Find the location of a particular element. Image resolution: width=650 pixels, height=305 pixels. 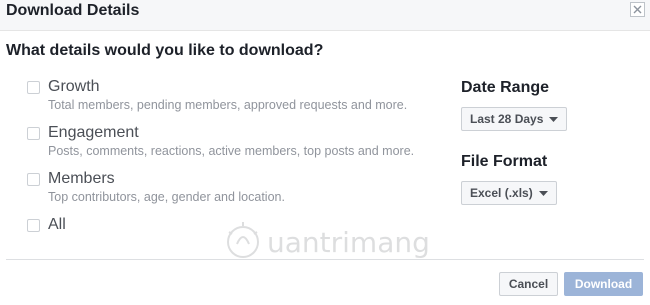

date-range-select: Last 28 Days is located at coordinates (514, 119).